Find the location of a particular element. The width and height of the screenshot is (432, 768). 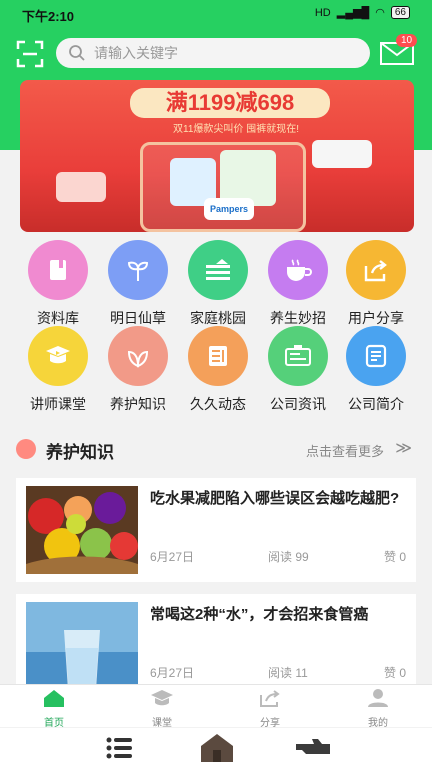

fruit-image is located at coordinates (82, 530).